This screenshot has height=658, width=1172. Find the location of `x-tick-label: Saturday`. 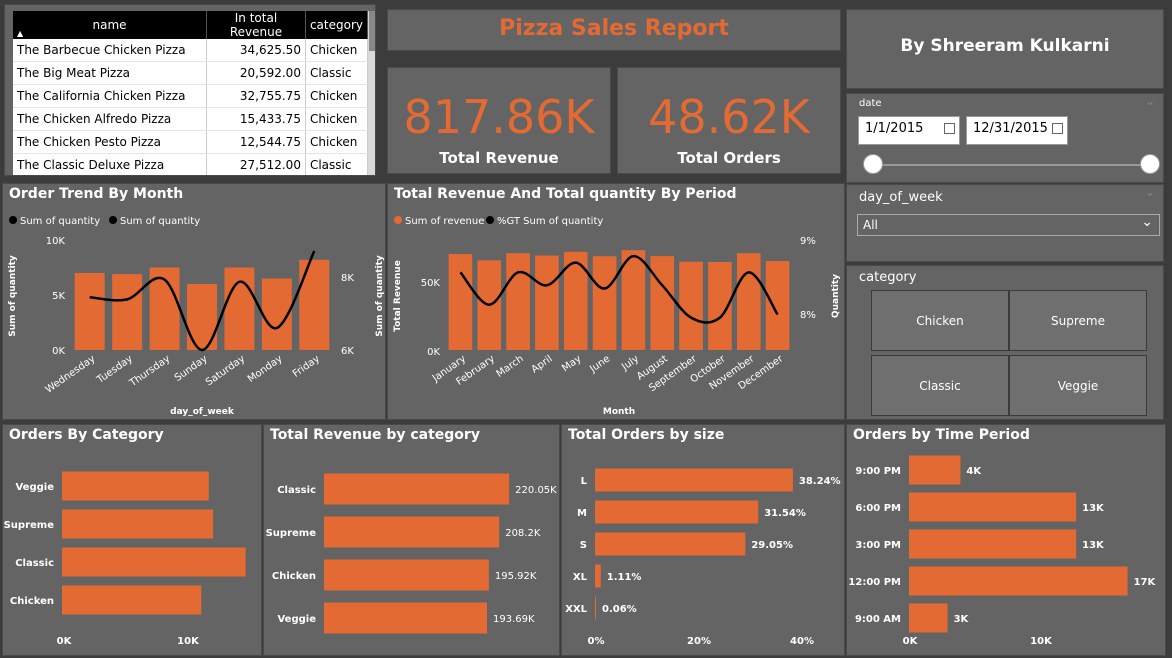

x-tick-label: Saturday is located at coordinates (225, 370).